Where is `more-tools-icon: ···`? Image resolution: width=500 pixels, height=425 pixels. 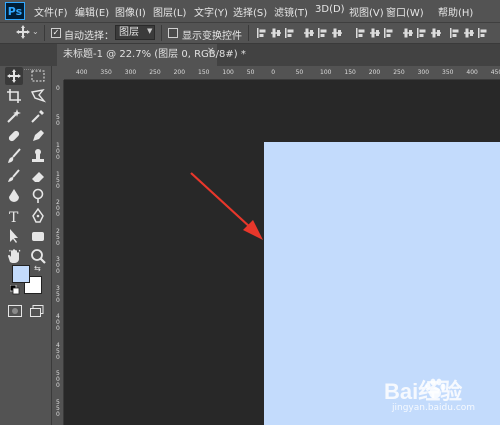
more-tools-icon: ··· is located at coordinates (15, 251).